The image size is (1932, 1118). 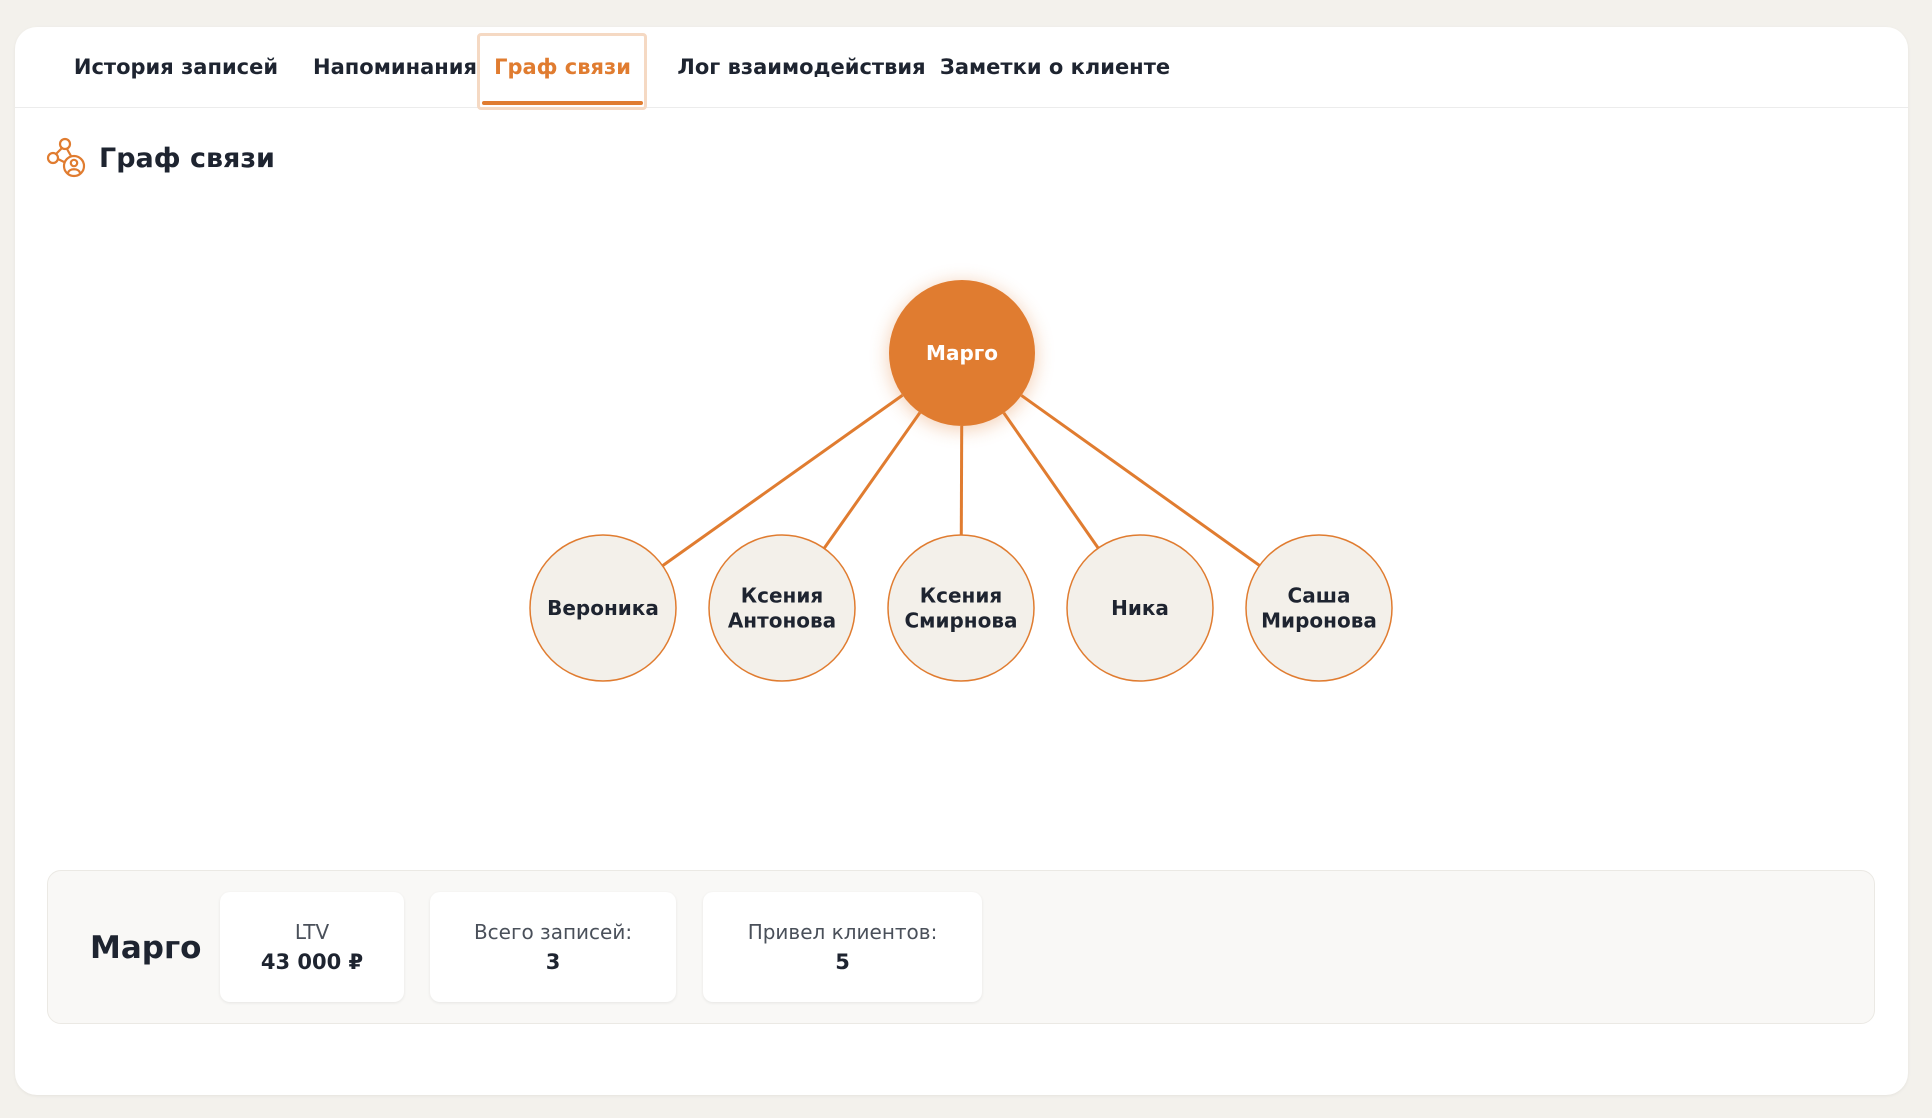 I want to click on graph-child-node: КсенияСмирнова, so click(x=961, y=608).